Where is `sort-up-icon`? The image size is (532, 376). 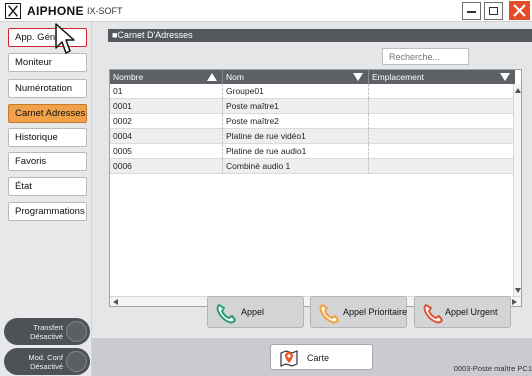
sort-up-icon is located at coordinates (212, 77).